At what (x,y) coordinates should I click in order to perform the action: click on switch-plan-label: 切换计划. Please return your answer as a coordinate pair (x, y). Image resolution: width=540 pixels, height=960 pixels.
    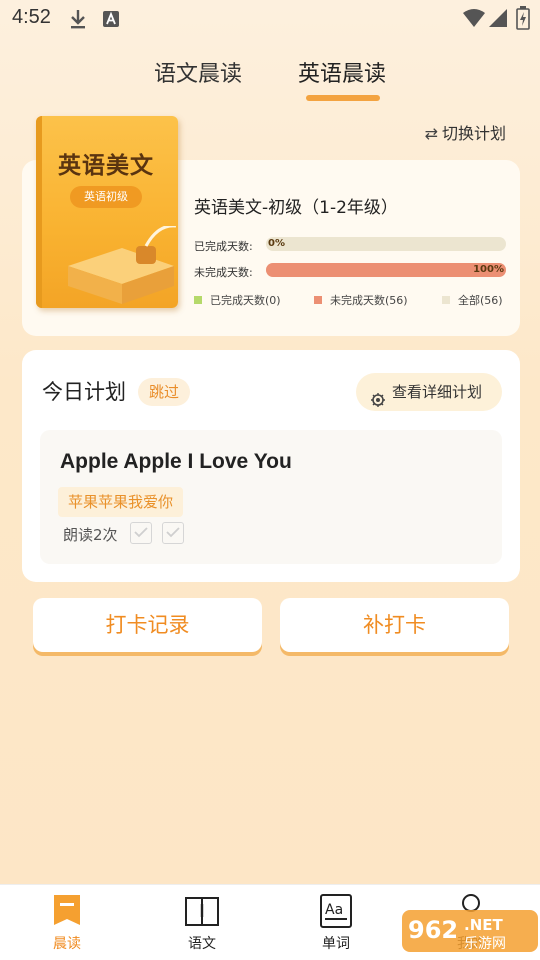
    Looking at the image, I should click on (473, 133).